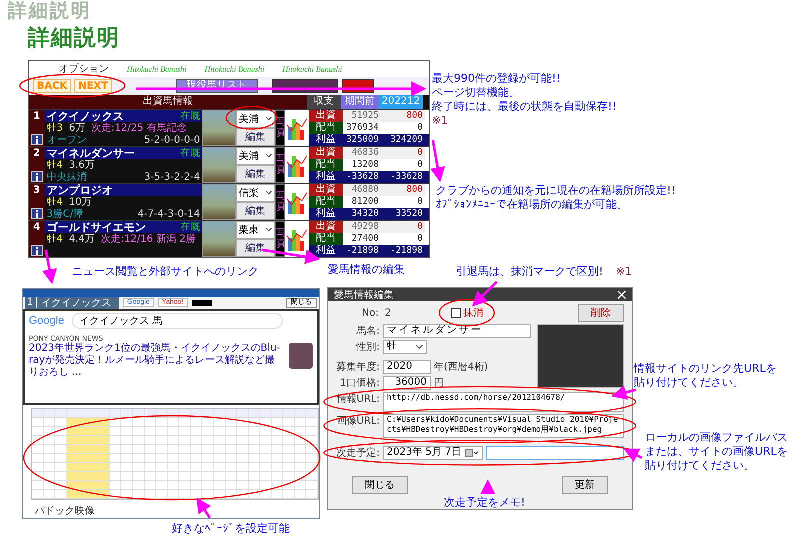  Describe the element at coordinates (361, 239) in the screenshot. I see `finance-value: 27400` at that location.